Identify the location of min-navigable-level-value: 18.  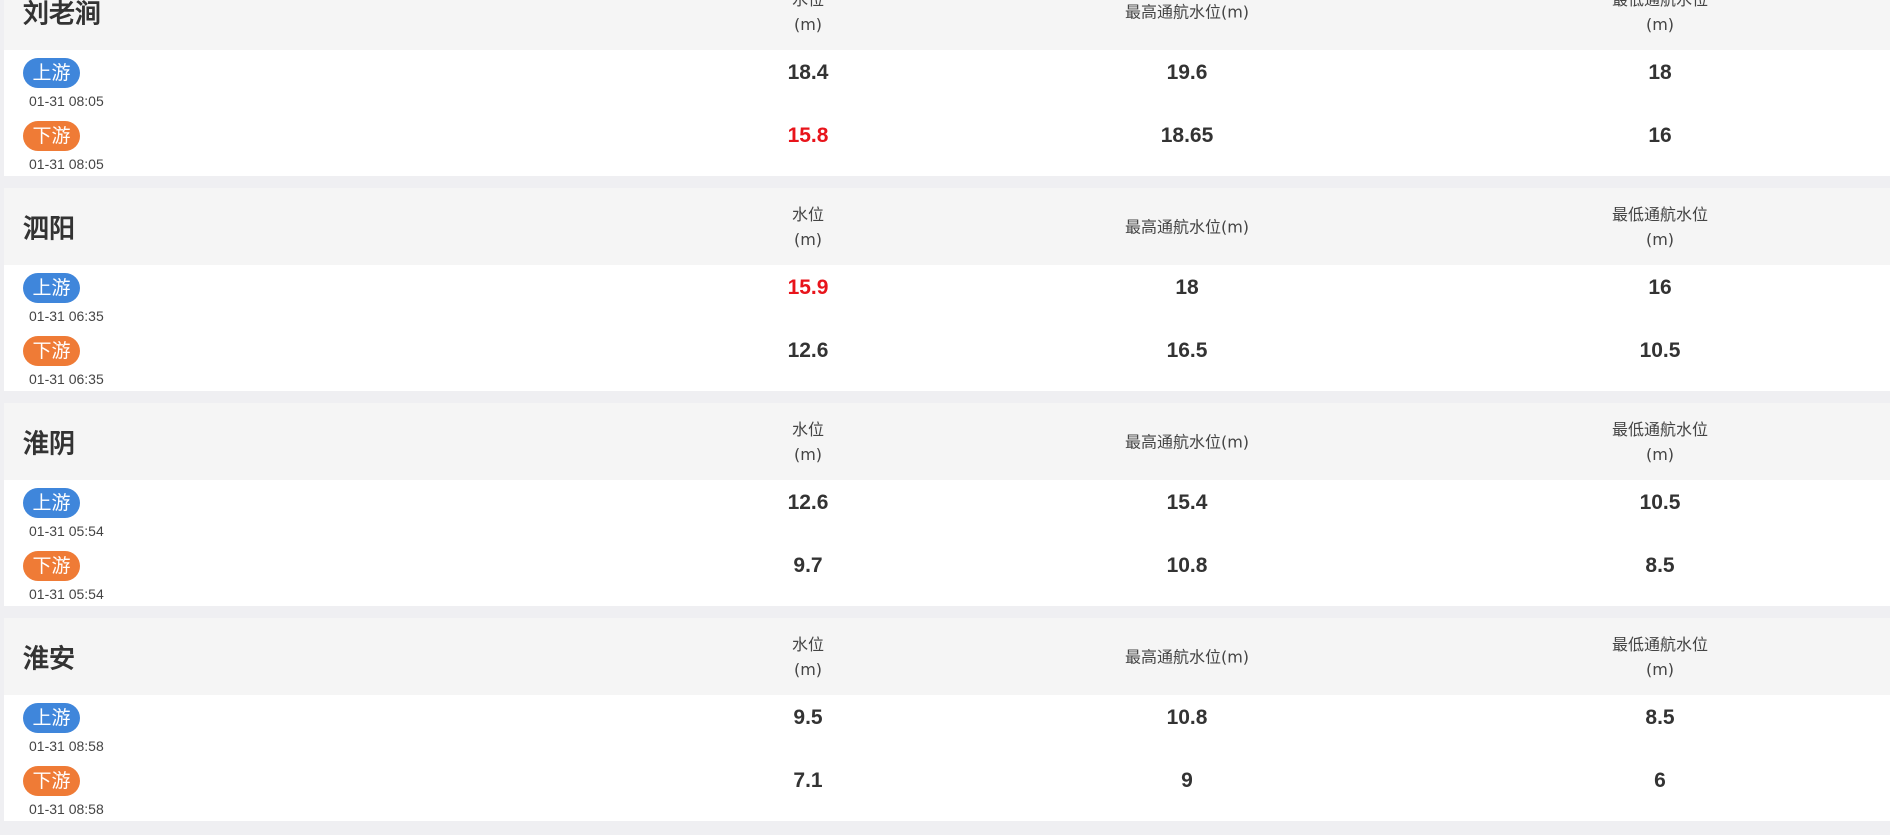
(1660, 72).